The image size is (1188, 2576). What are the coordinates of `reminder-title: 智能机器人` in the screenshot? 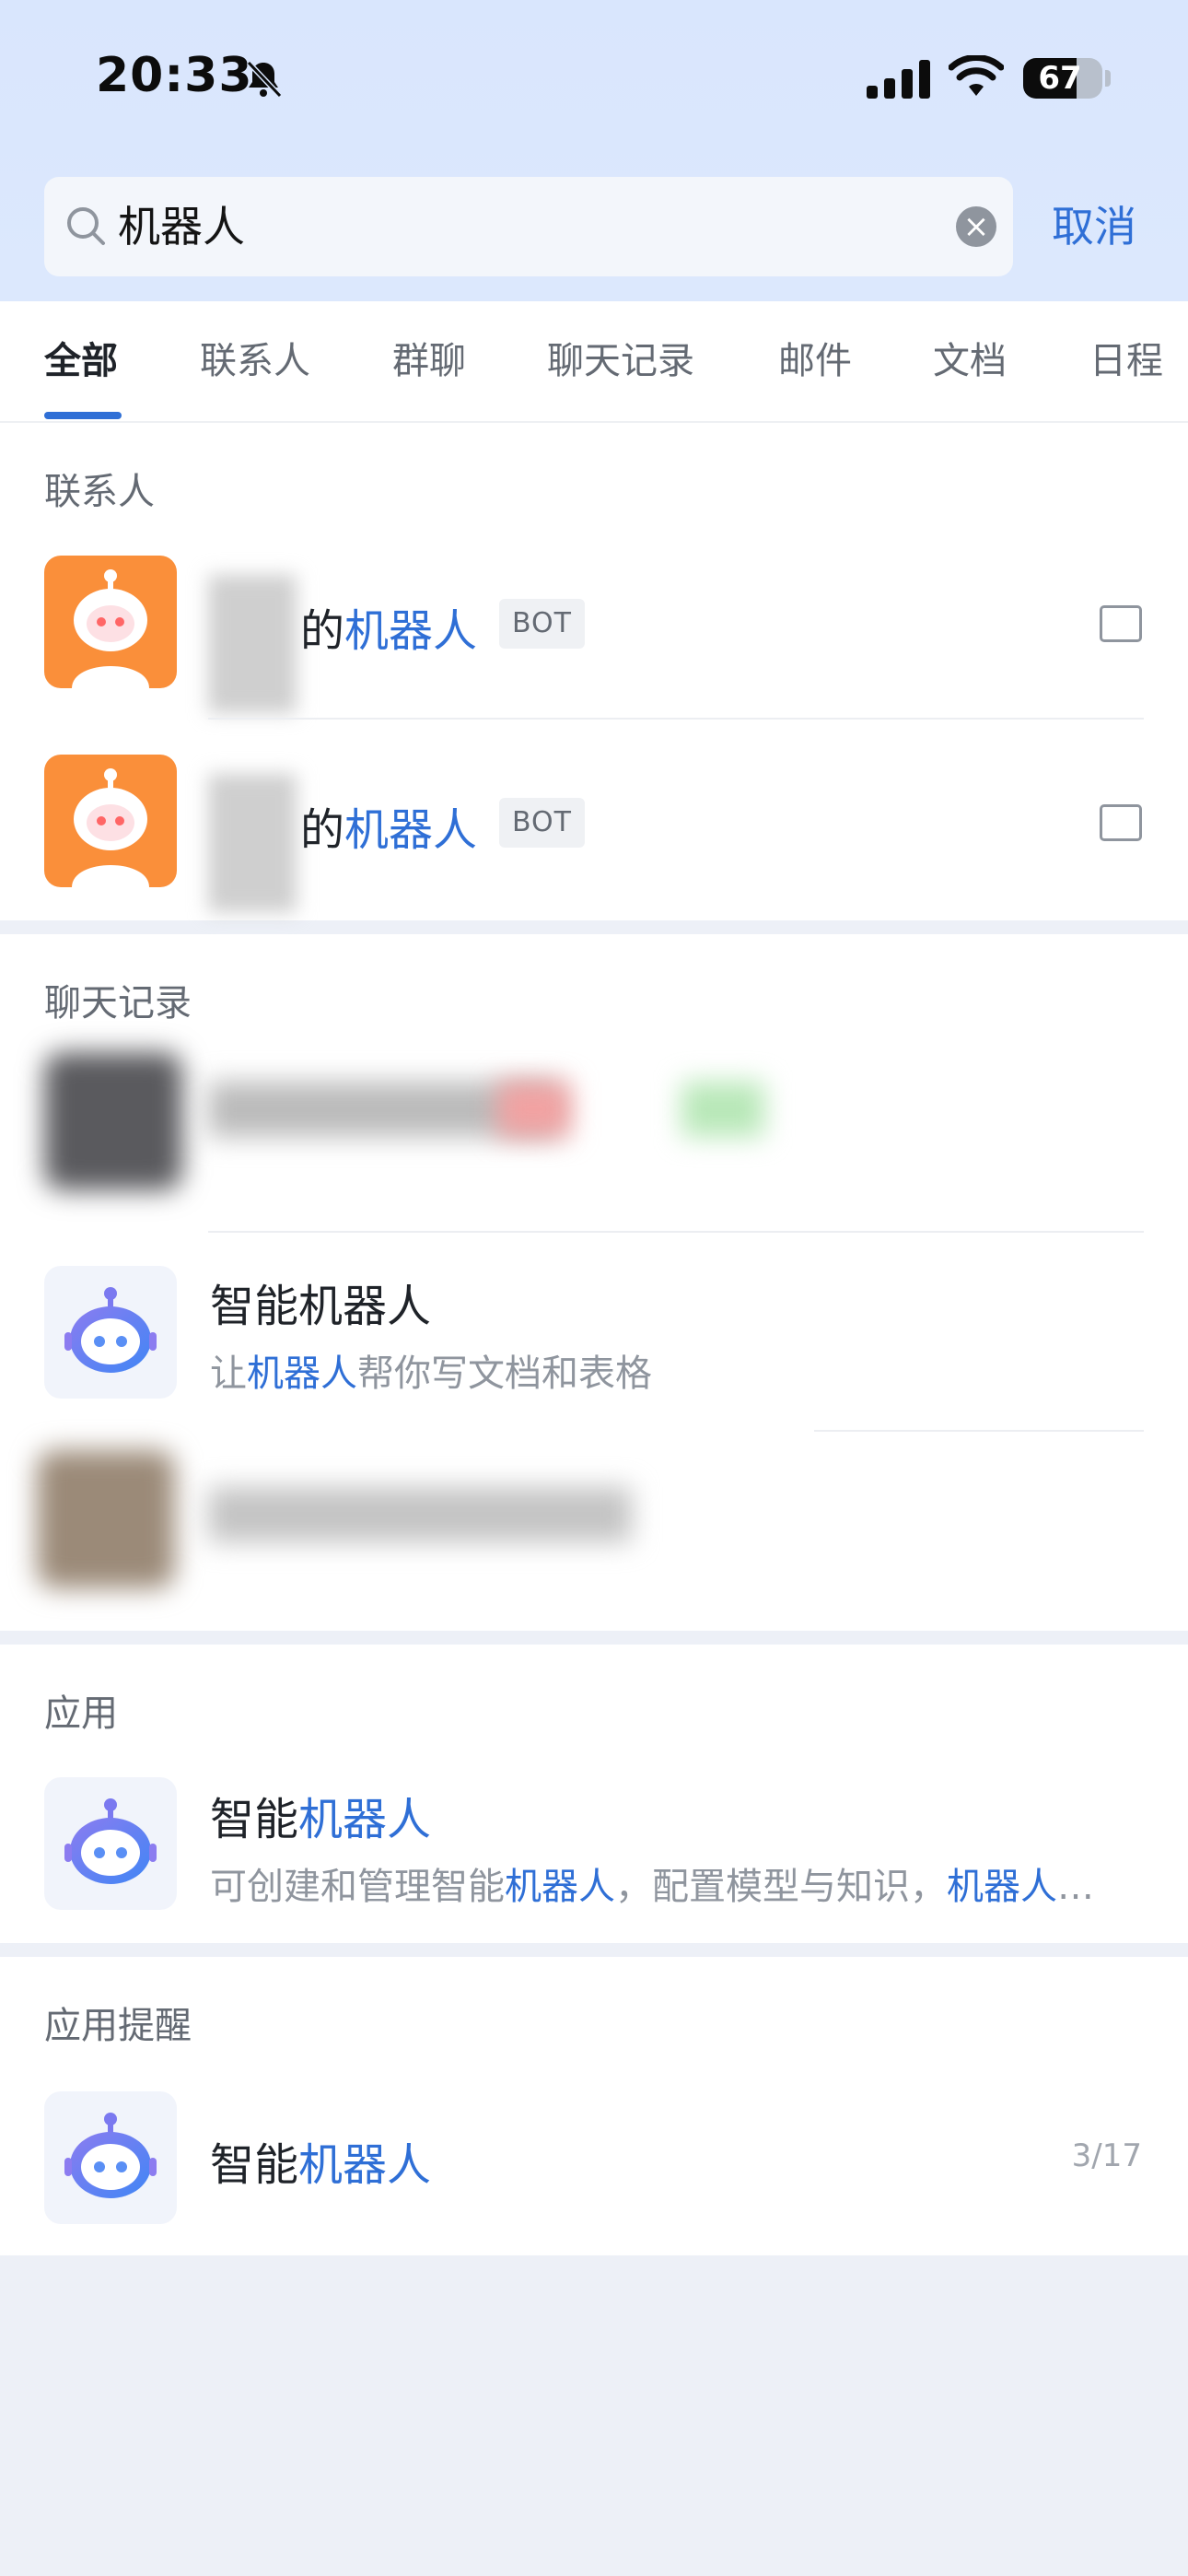 It's located at (320, 2160).